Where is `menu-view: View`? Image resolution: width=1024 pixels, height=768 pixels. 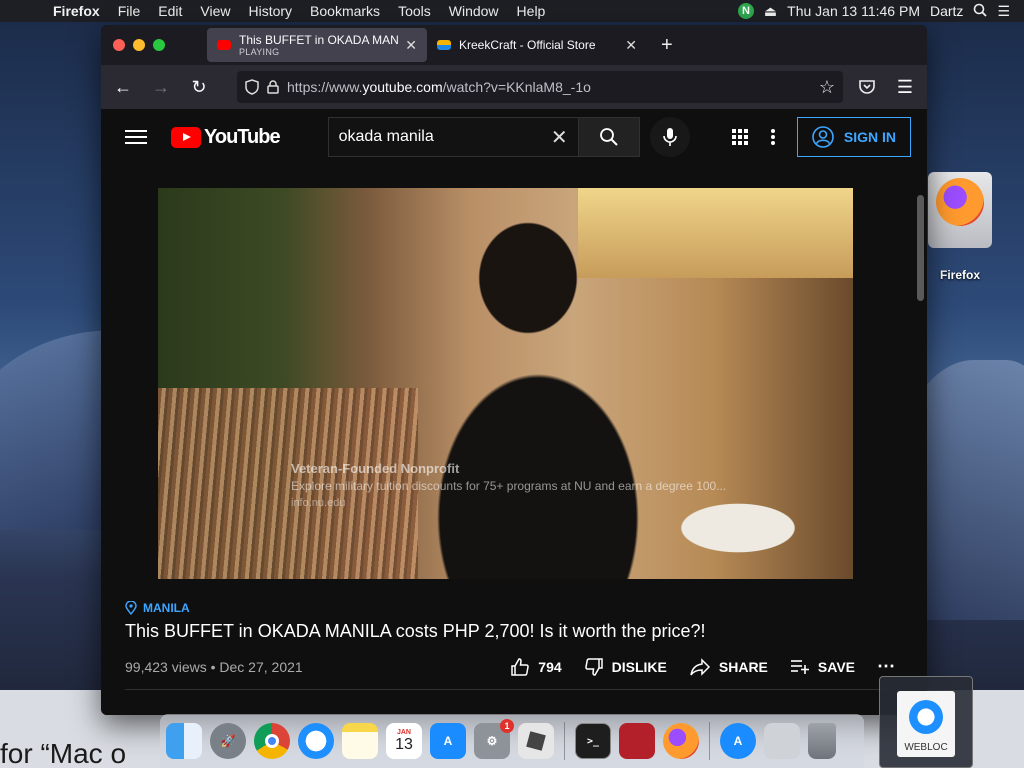
menu-view: View is located at coordinates (215, 11).